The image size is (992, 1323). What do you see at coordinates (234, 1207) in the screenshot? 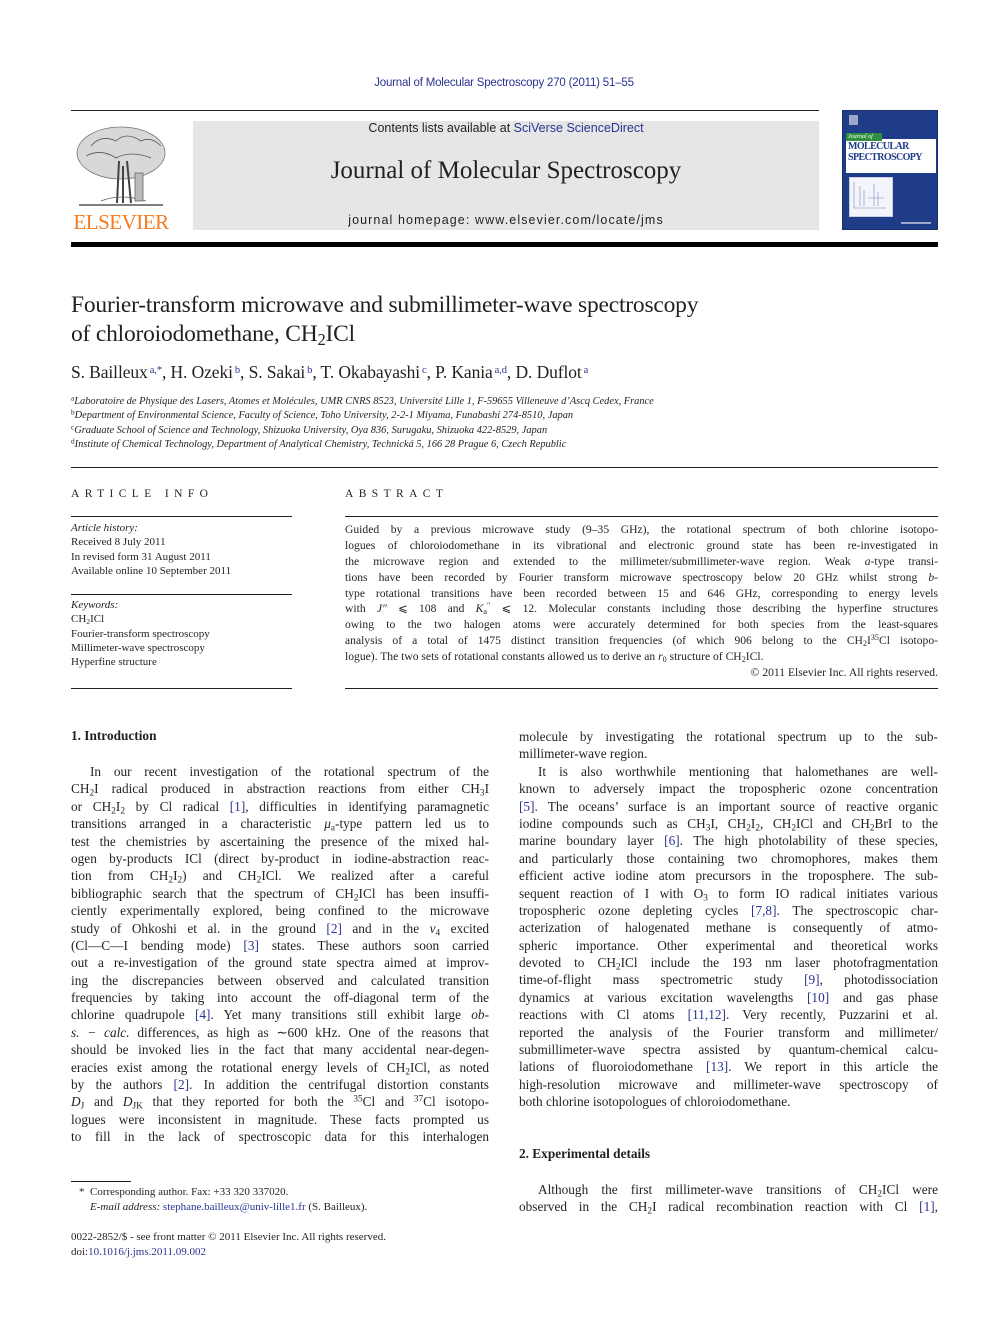
I see `email-link: stephane.bailleux@univ-lille1.fr` at bounding box center [234, 1207].